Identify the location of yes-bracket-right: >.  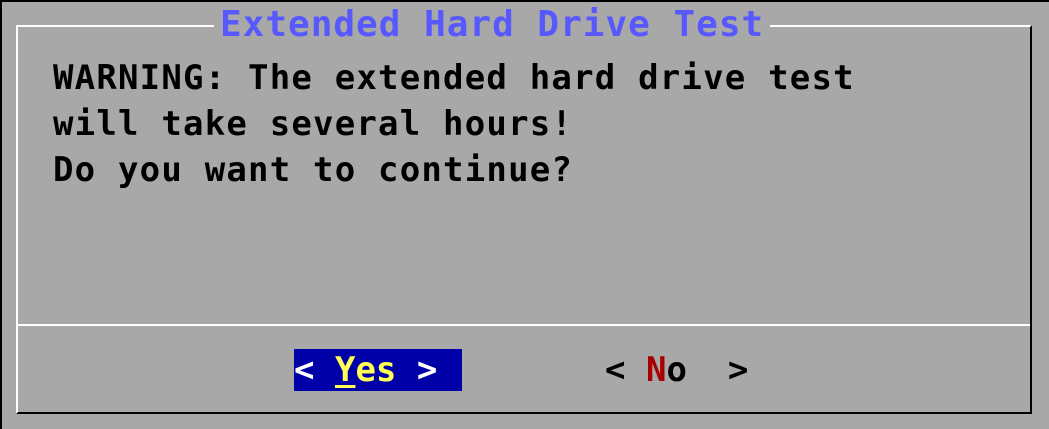
(417, 370).